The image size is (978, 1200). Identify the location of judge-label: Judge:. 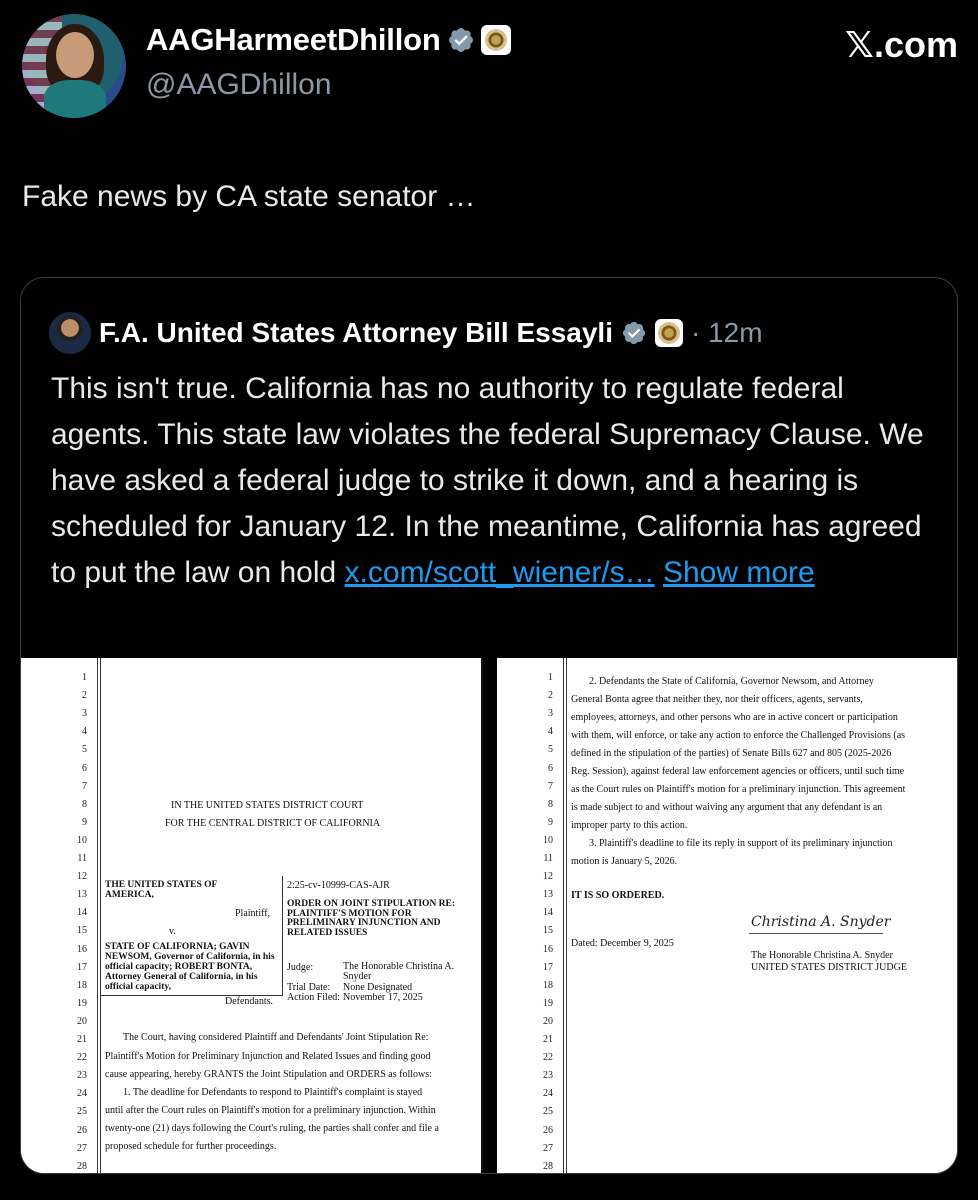
(300, 967).